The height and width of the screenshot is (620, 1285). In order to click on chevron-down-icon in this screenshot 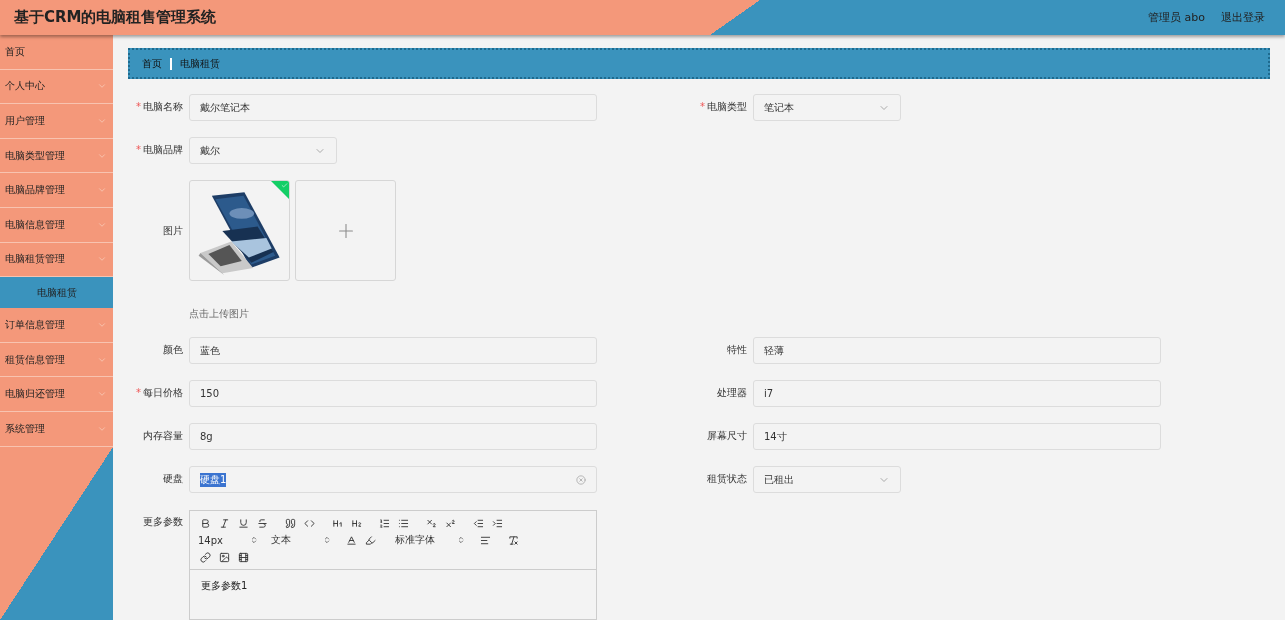, I will do `click(102, 121)`.